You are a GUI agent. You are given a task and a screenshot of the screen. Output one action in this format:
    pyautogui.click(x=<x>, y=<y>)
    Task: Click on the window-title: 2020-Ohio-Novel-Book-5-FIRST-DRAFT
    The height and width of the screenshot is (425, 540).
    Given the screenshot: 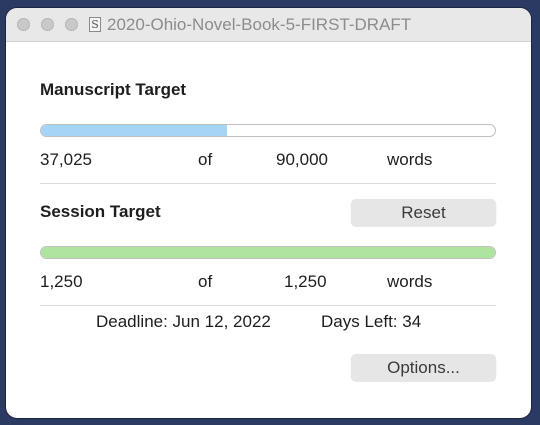 What is the action you would take?
    pyautogui.click(x=259, y=24)
    